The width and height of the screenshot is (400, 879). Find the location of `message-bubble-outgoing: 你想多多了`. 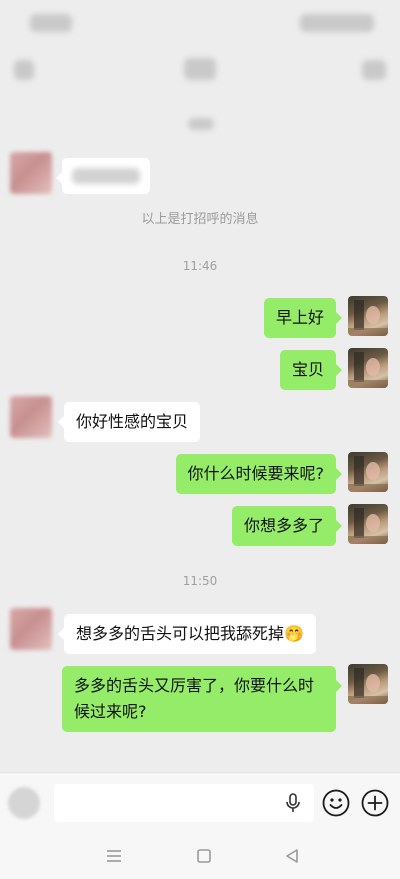

message-bubble-outgoing: 你想多多了 is located at coordinates (287, 526).